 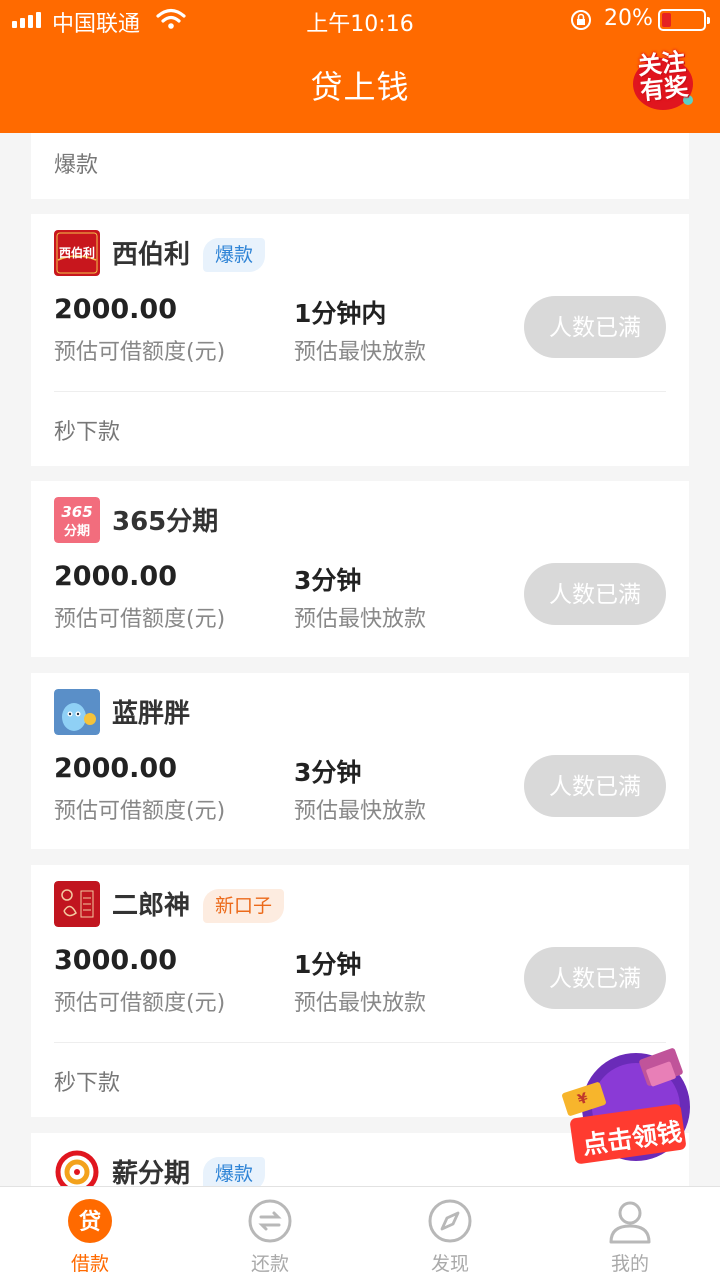 I want to click on tab-profile: 我的, so click(x=630, y=1233).